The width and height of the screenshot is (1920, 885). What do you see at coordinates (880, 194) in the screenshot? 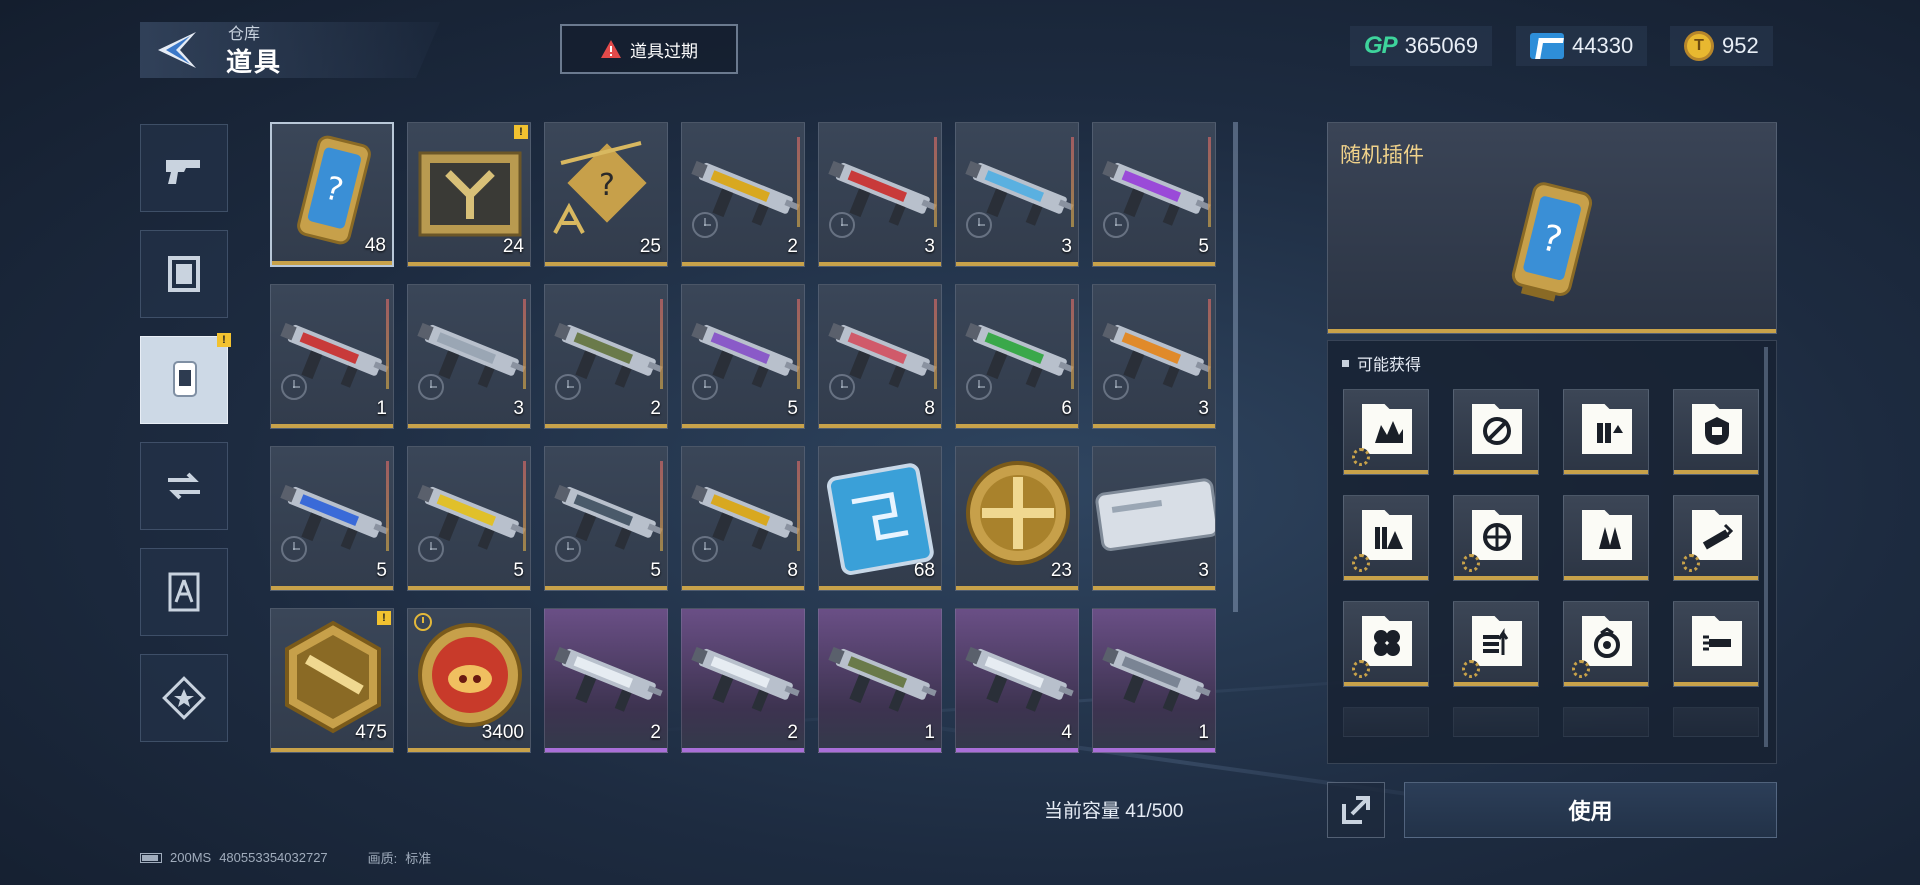
I see `item-slot-weapon-rifle-red: 3` at bounding box center [880, 194].